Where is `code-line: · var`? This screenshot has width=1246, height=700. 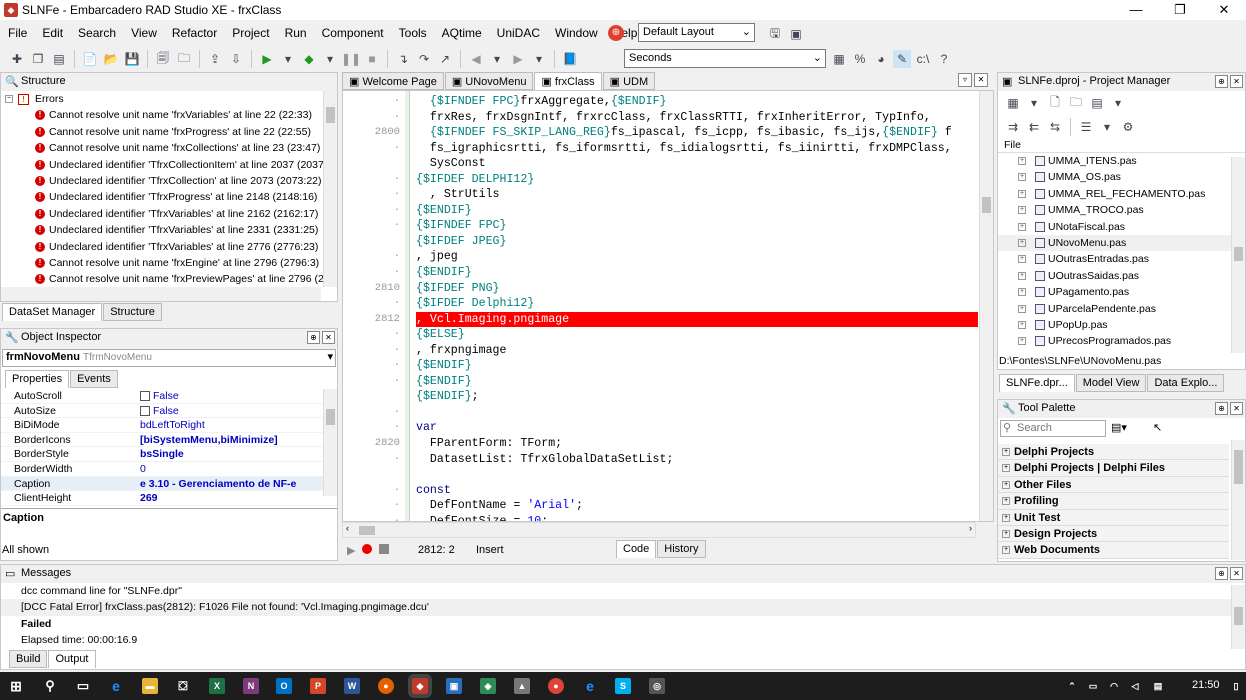 code-line: · var is located at coordinates (660, 428).